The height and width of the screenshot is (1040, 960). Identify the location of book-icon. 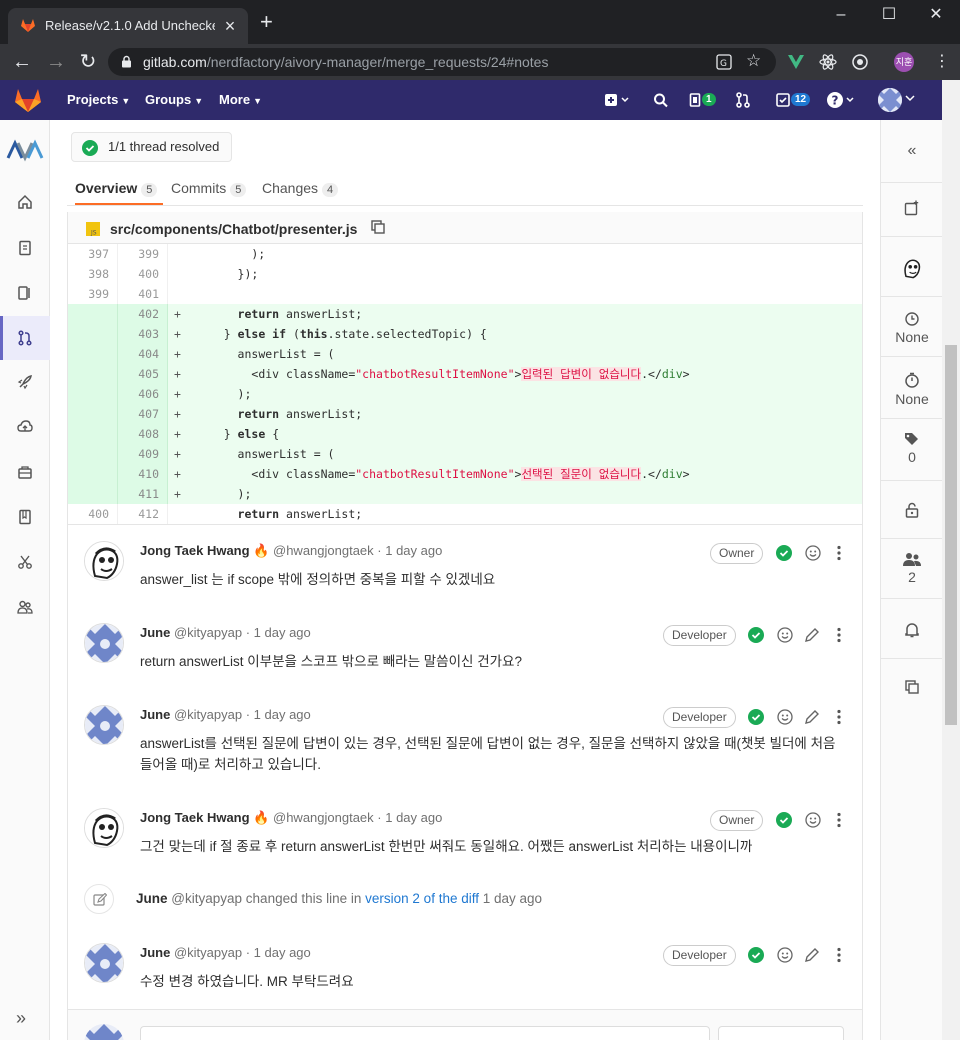
(25, 517).